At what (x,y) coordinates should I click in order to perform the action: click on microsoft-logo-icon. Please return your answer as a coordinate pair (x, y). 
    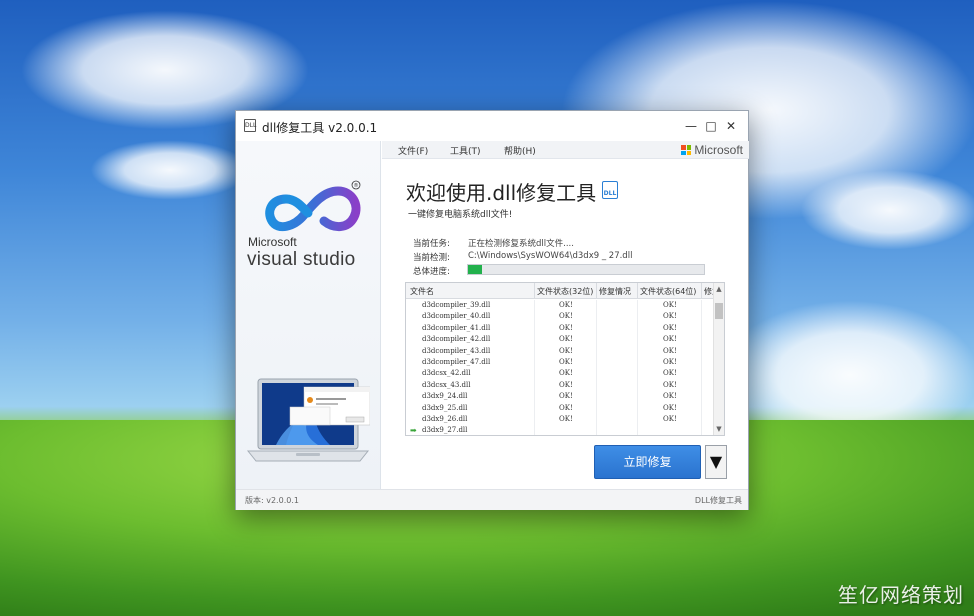
    Looking at the image, I should click on (686, 150).